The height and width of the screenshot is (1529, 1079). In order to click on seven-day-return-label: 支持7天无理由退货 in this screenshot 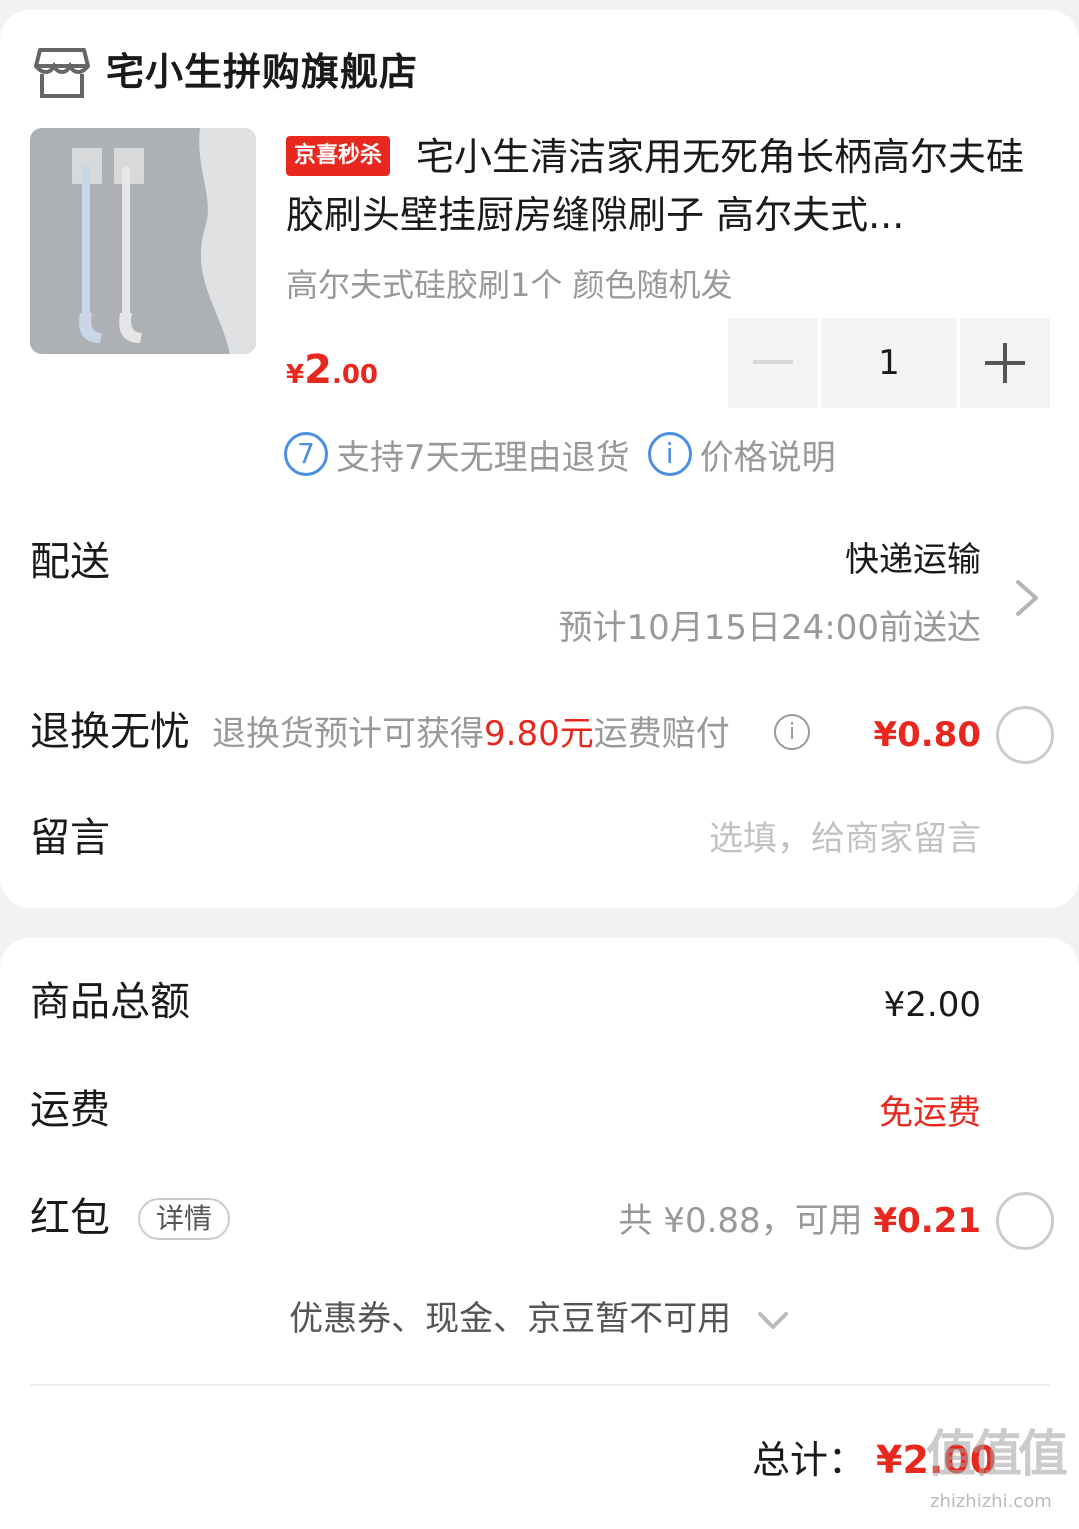, I will do `click(483, 454)`.